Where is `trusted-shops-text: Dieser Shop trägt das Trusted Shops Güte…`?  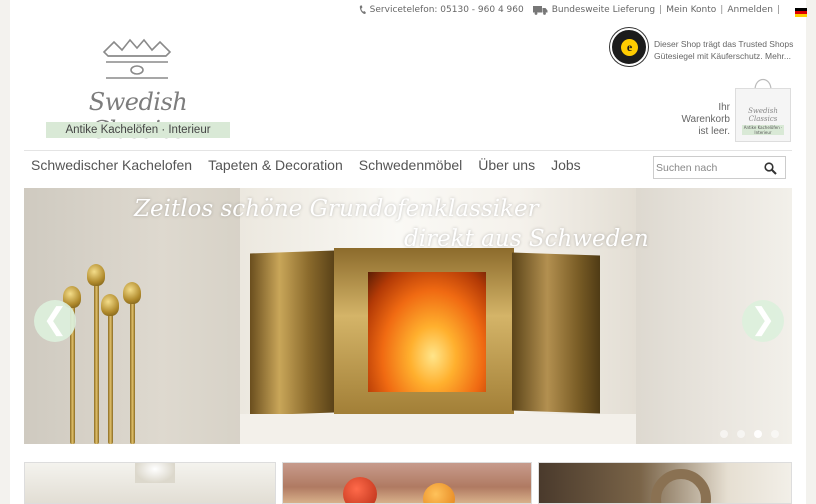 trusted-shops-text: Dieser Shop trägt das Trusted Shops Güte… is located at coordinates (724, 50).